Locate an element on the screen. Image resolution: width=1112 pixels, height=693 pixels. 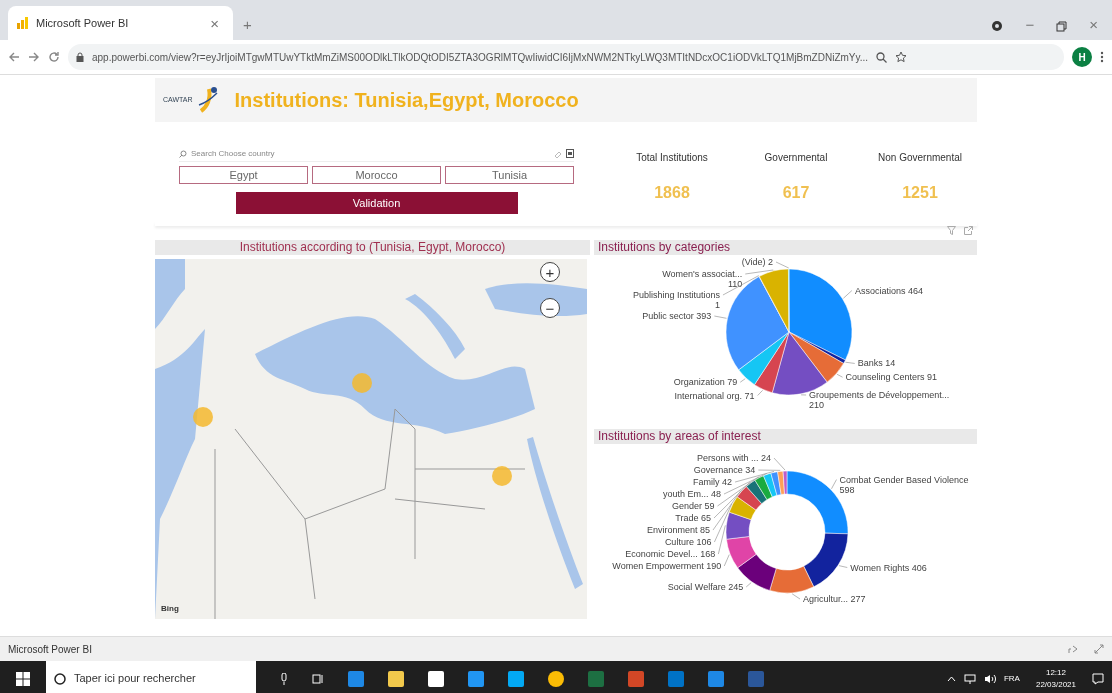
data-label: (Vide) 2 is located at coordinates (757, 262).